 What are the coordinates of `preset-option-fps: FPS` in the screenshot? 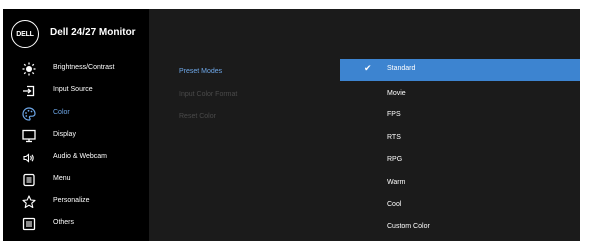 It's located at (460, 116).